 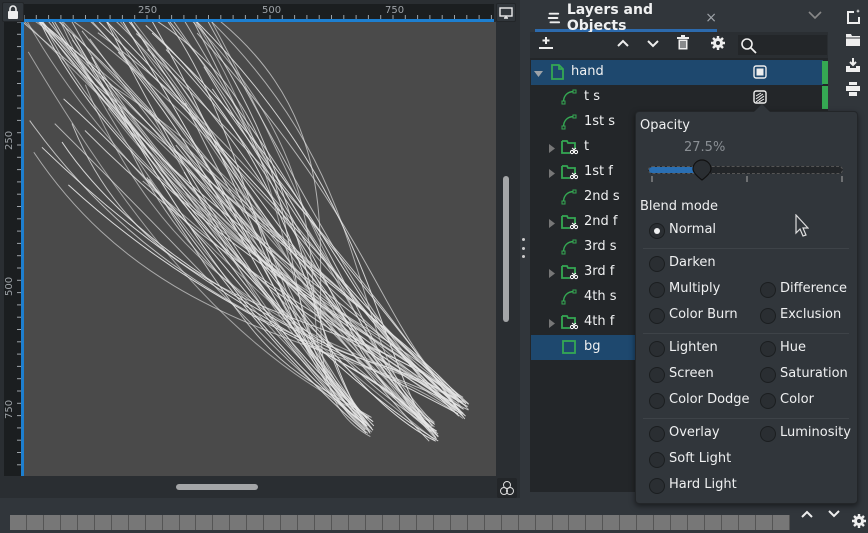 What do you see at coordinates (694, 432) in the screenshot?
I see `blend-label-overlay: Overlay` at bounding box center [694, 432].